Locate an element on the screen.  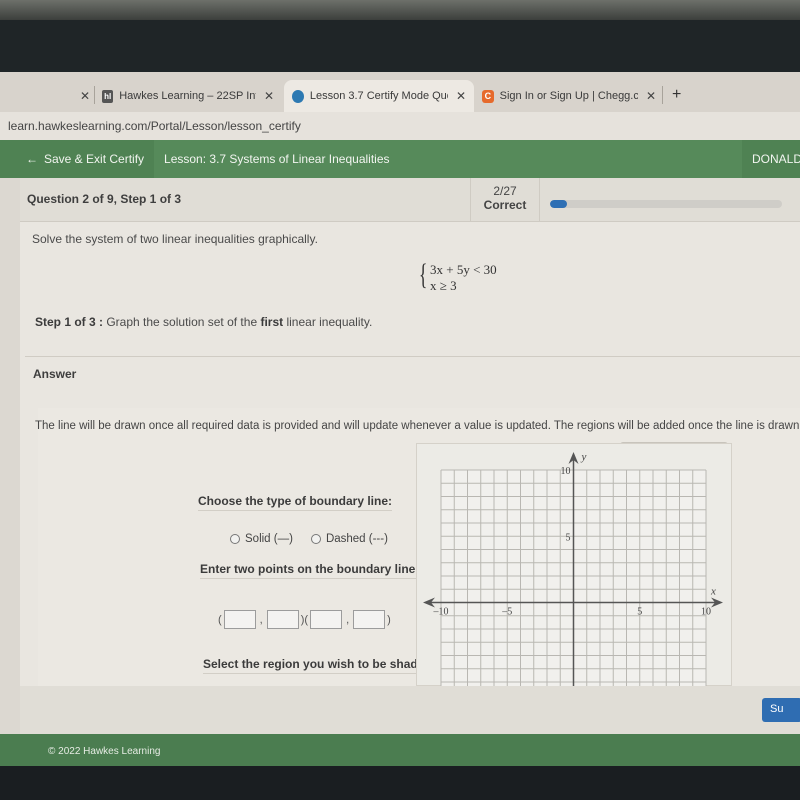
back-arrow-icon: ← is located at coordinates (32, 159).